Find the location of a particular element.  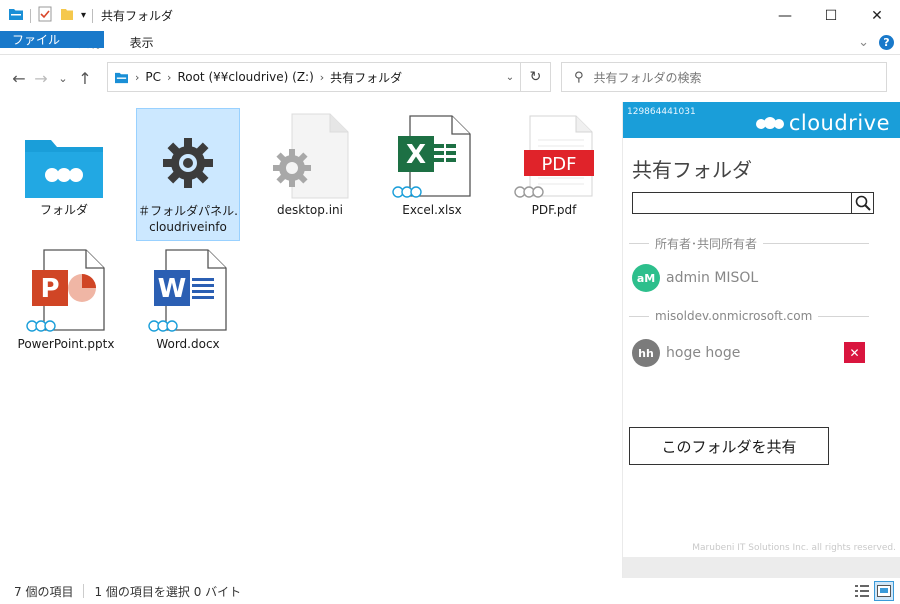

share-folder-button: このフォルダを共有 is located at coordinates (729, 446).